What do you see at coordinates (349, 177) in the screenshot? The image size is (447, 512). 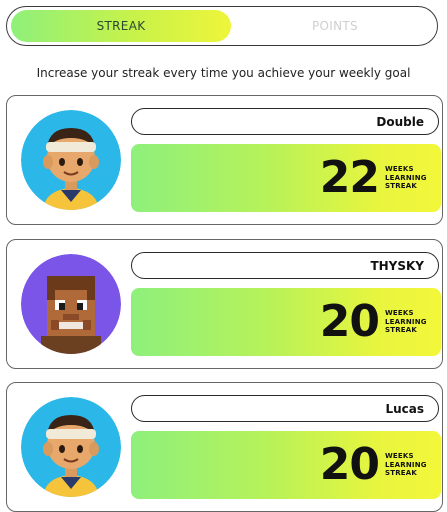 I see `streak-count: 22` at bounding box center [349, 177].